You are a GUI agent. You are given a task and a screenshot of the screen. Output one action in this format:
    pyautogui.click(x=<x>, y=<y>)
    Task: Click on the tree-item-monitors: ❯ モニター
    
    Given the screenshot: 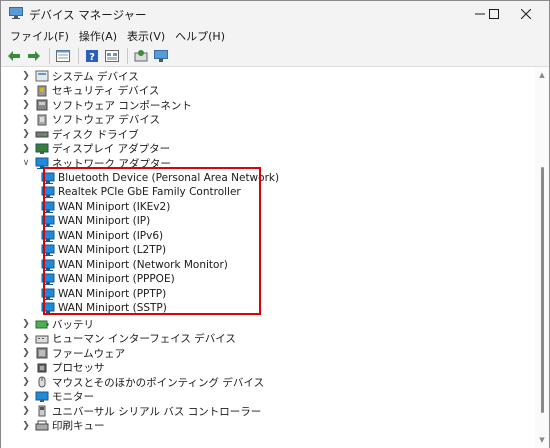 What is the action you would take?
    pyautogui.click(x=57, y=397)
    